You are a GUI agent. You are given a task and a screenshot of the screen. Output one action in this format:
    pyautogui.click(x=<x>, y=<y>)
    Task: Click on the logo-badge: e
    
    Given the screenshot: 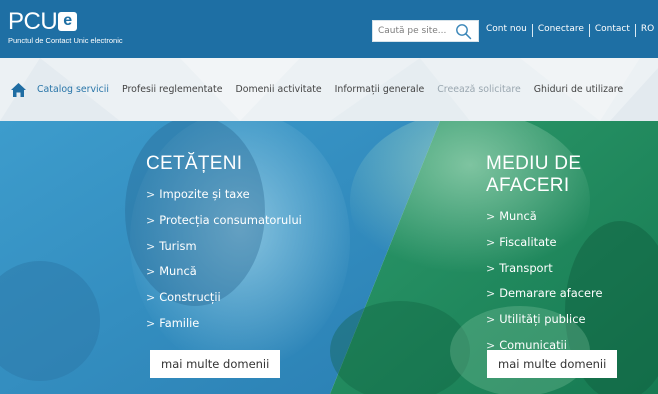 What is the action you would take?
    pyautogui.click(x=68, y=21)
    